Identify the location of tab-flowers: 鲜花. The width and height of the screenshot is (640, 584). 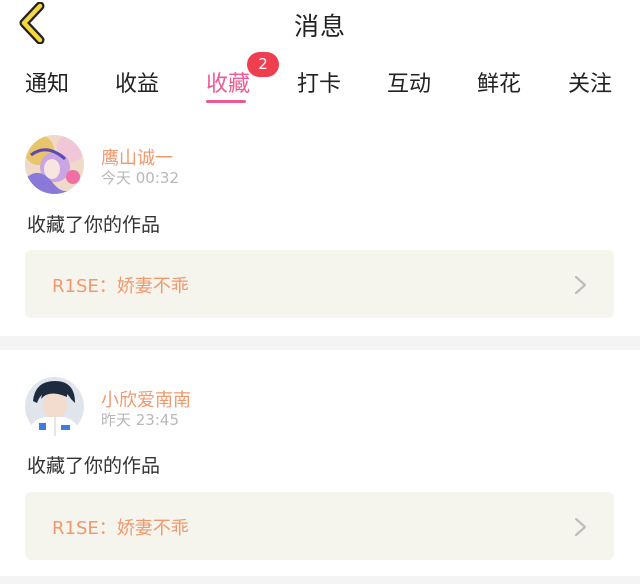
(499, 82).